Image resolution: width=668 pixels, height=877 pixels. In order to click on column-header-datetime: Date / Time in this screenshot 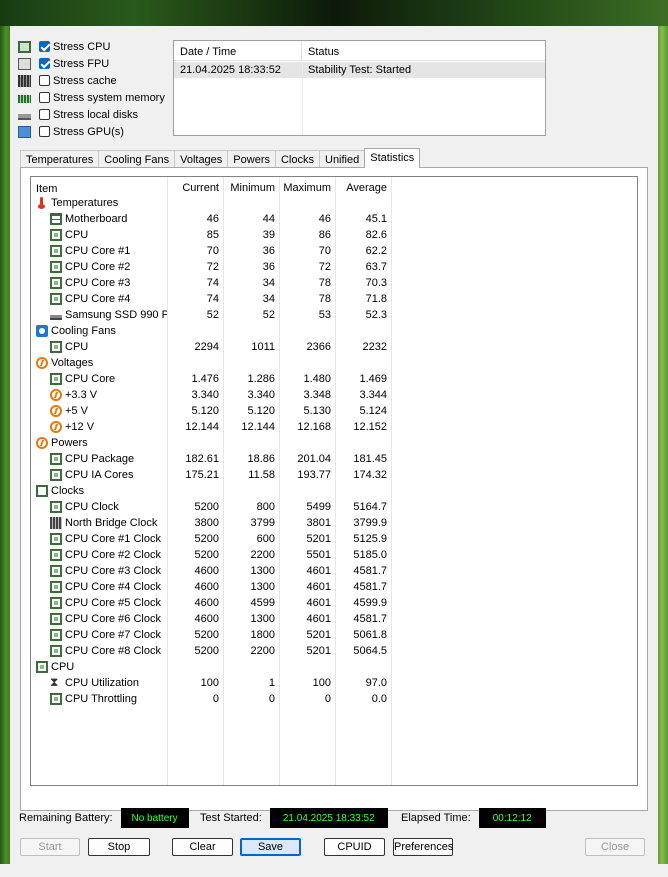, I will do `click(238, 50)`.